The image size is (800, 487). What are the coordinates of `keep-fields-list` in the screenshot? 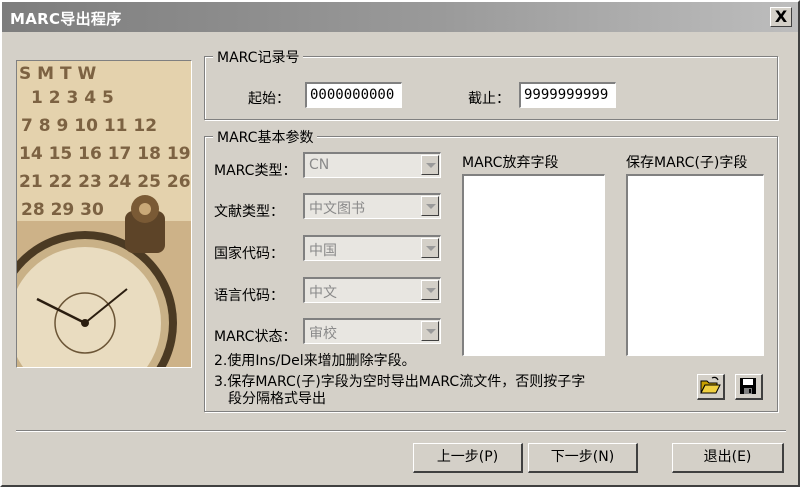 It's located at (695, 265).